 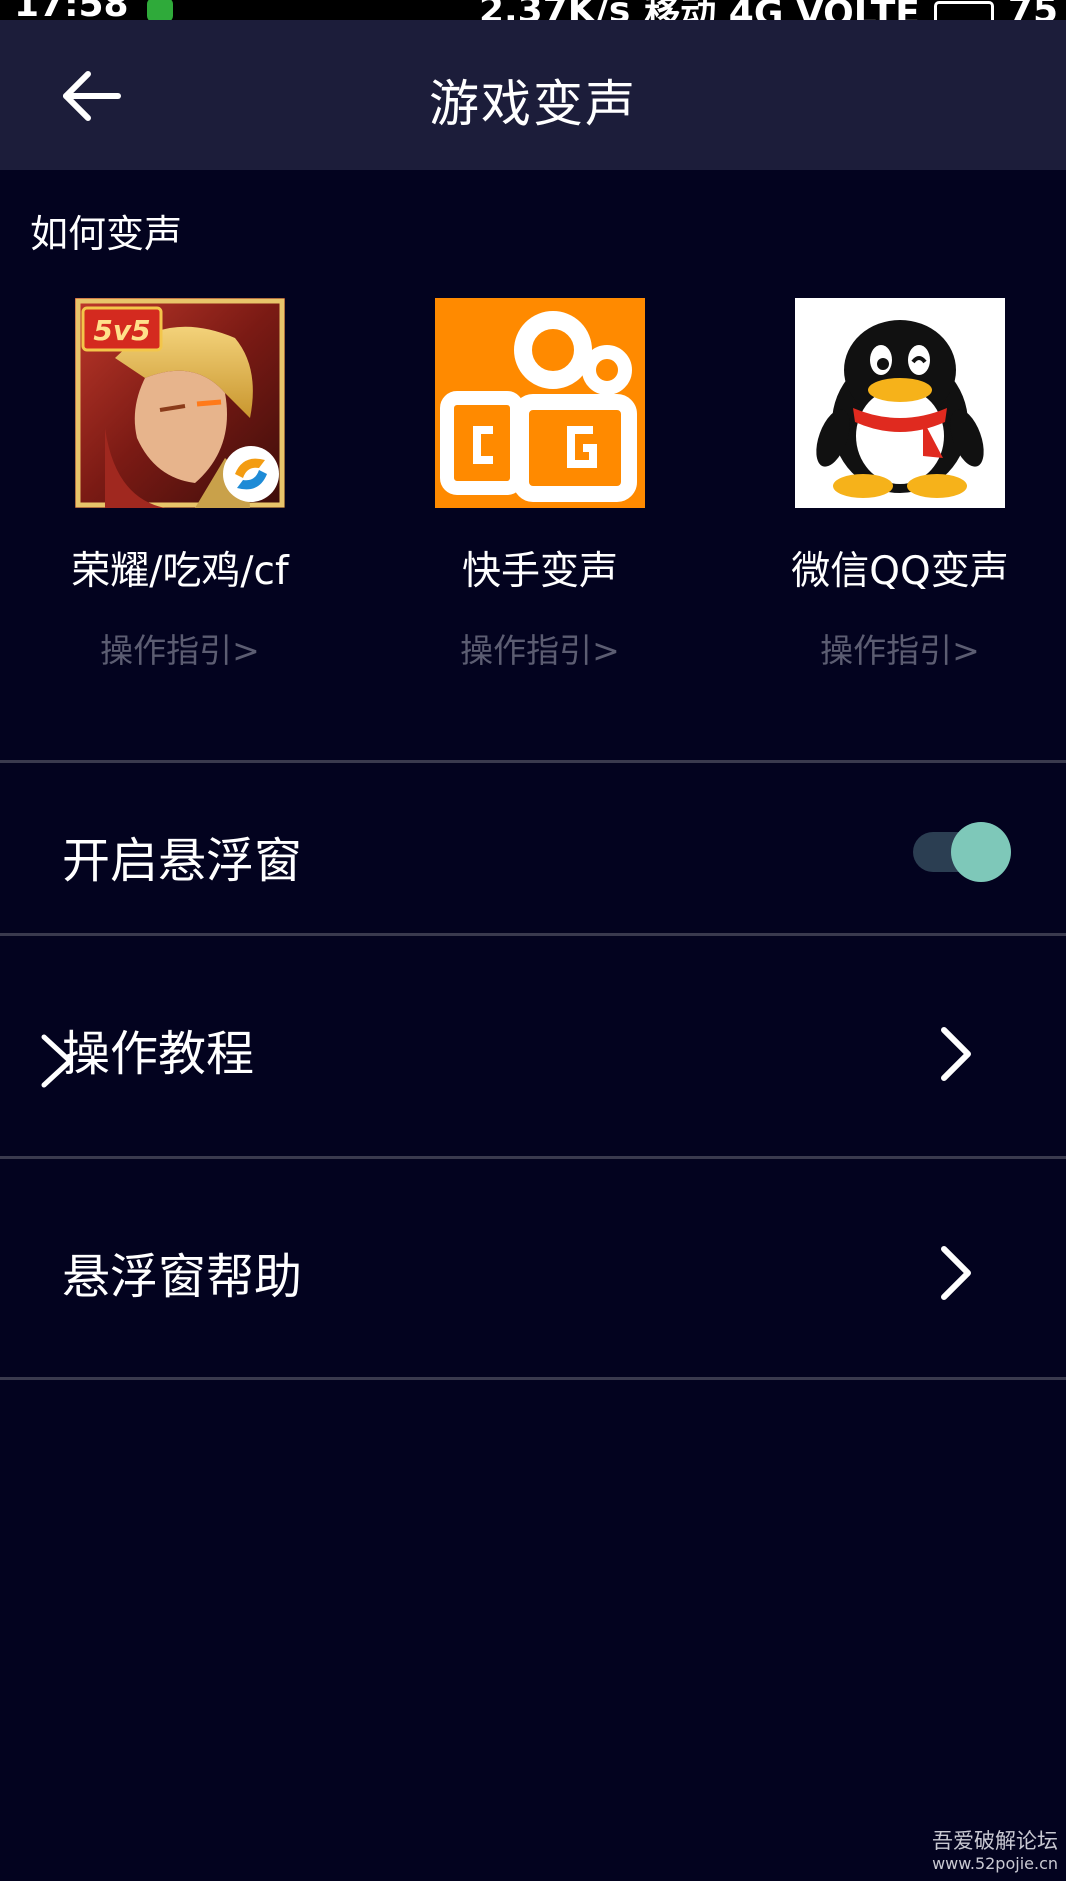 I want to click on divider, so click(x=533, y=1378).